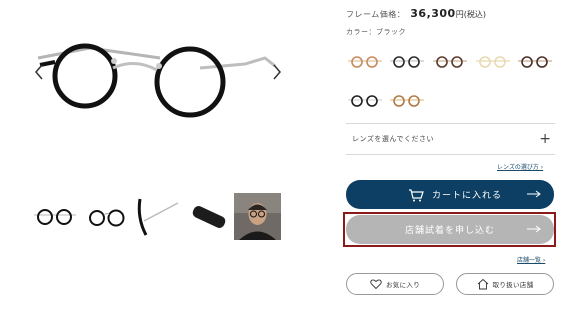 Image resolution: width=580 pixels, height=321 pixels. I want to click on store-trial-button: 店舗試着を申し込む, so click(450, 229).